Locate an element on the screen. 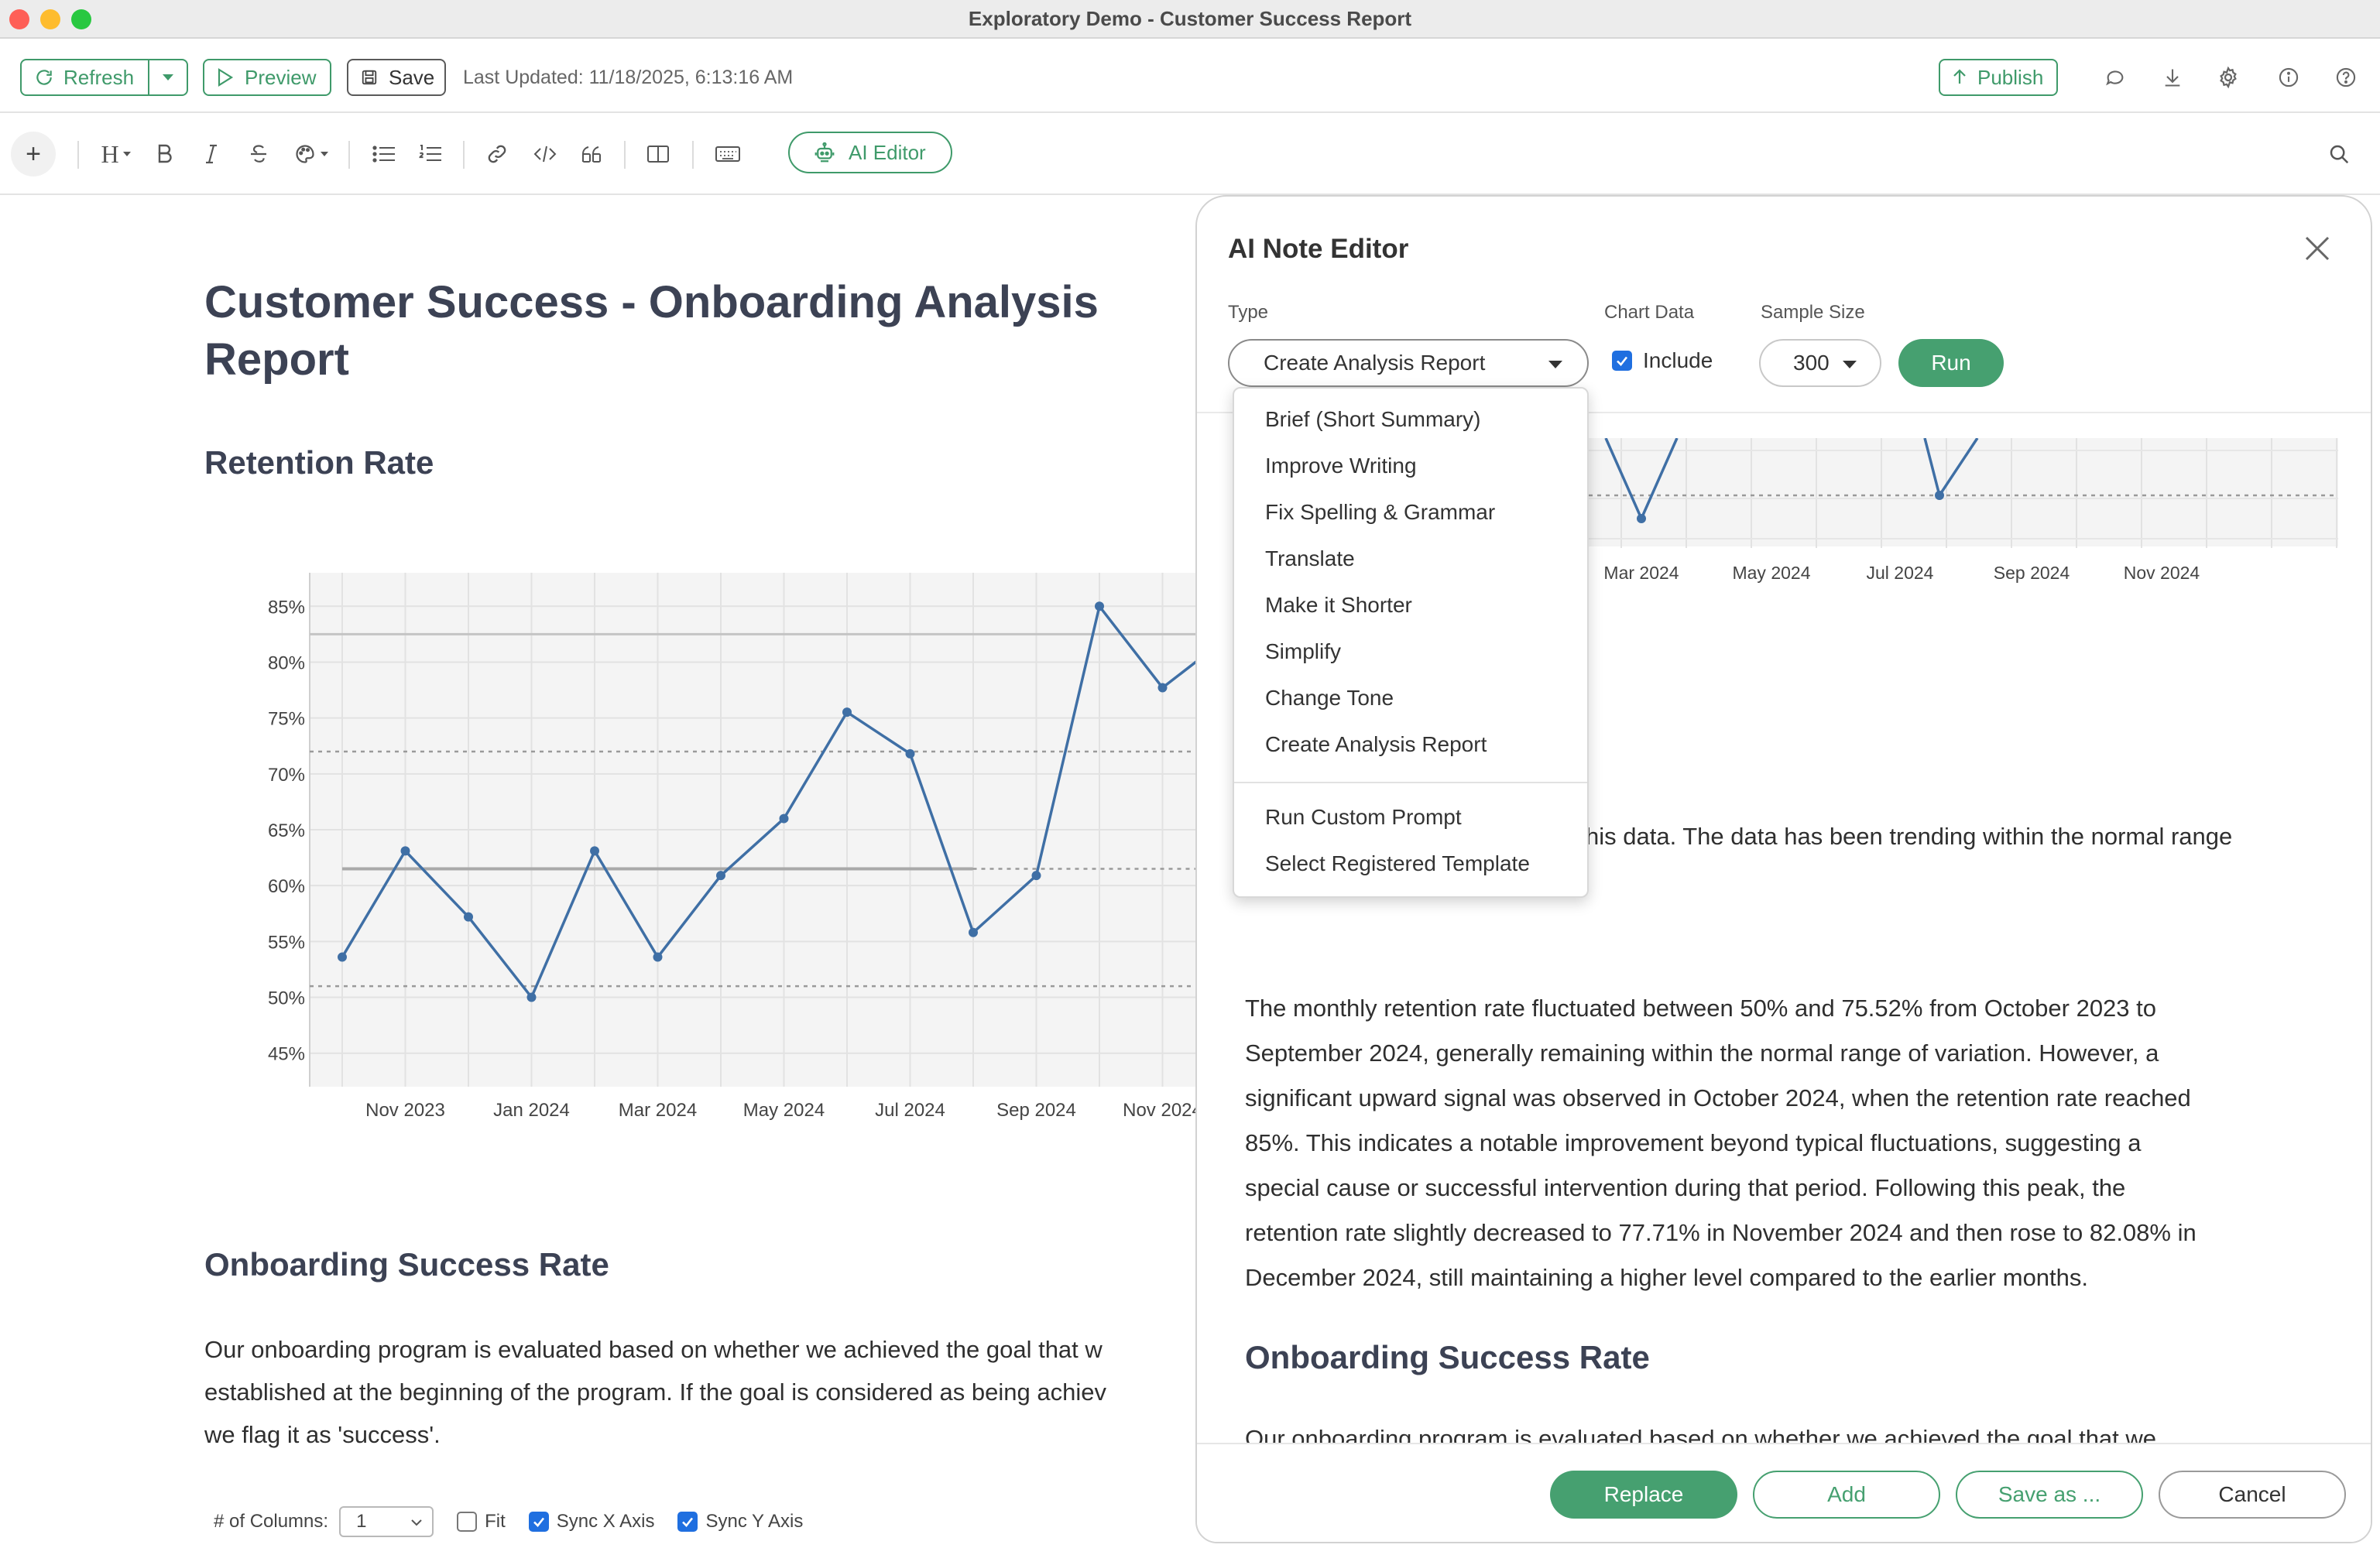  menu-divider is located at coordinates (1411, 782).